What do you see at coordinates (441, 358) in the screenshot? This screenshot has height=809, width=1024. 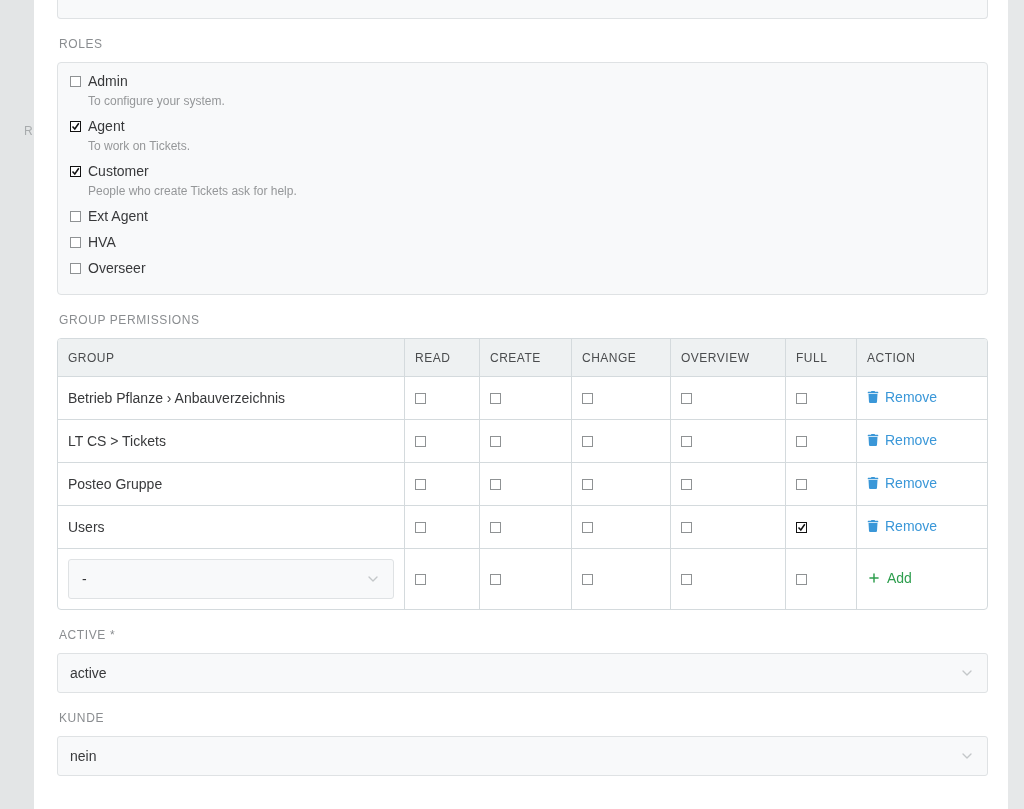 I see `column-header: READ` at bounding box center [441, 358].